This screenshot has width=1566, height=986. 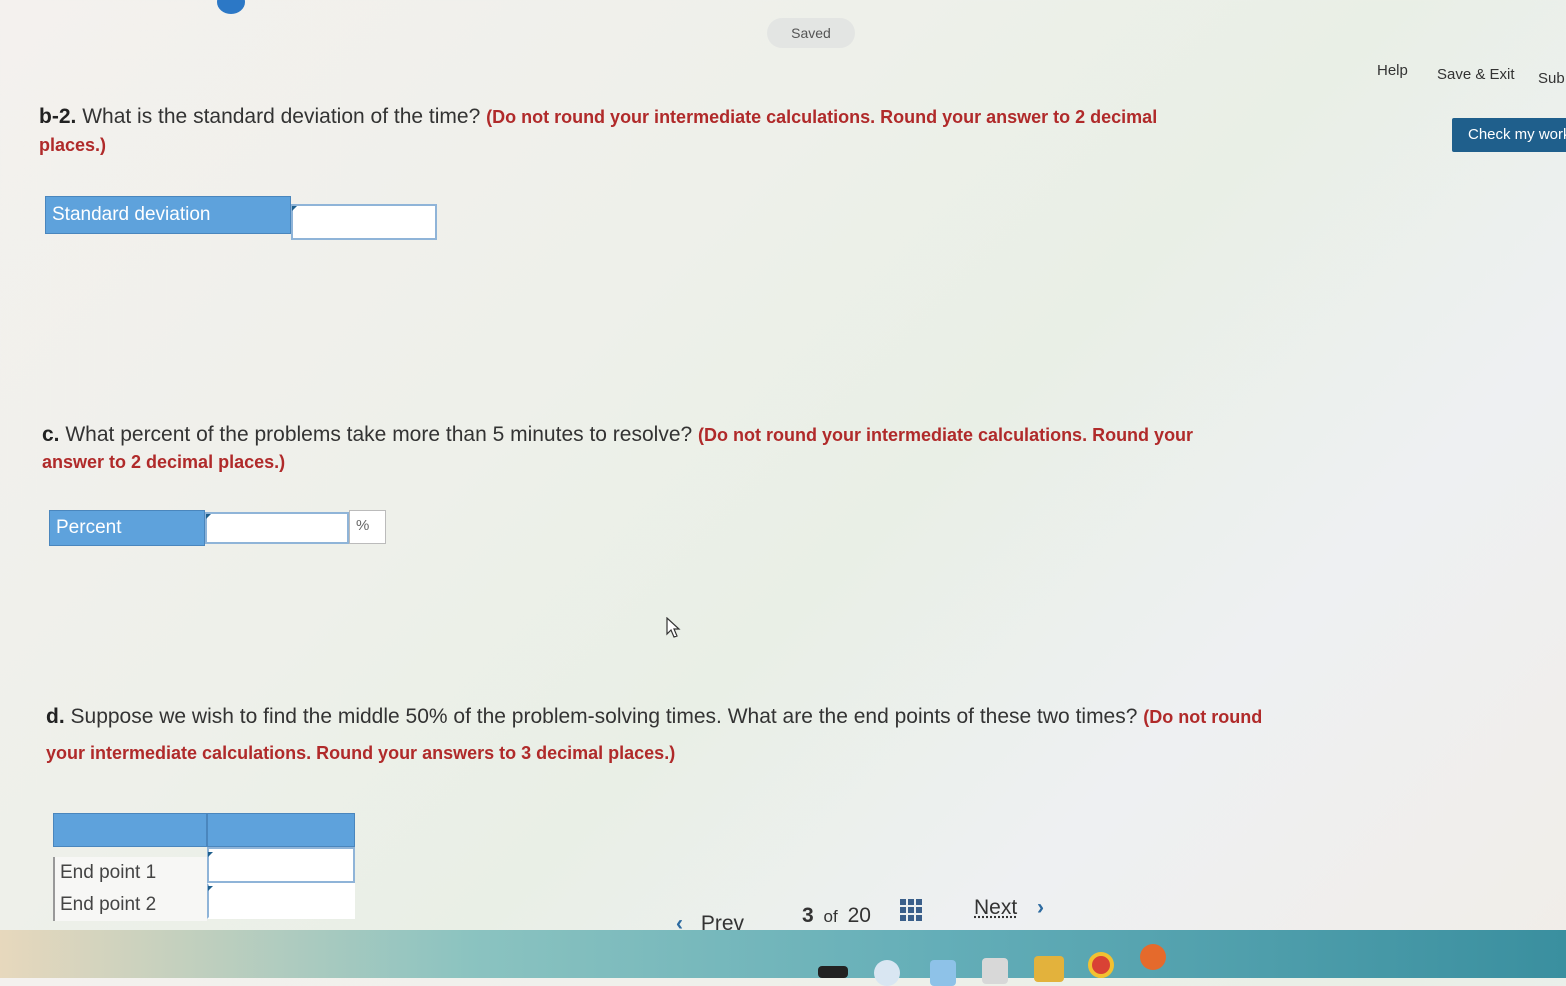 I want to click on help-link: Help, so click(x=1392, y=70).